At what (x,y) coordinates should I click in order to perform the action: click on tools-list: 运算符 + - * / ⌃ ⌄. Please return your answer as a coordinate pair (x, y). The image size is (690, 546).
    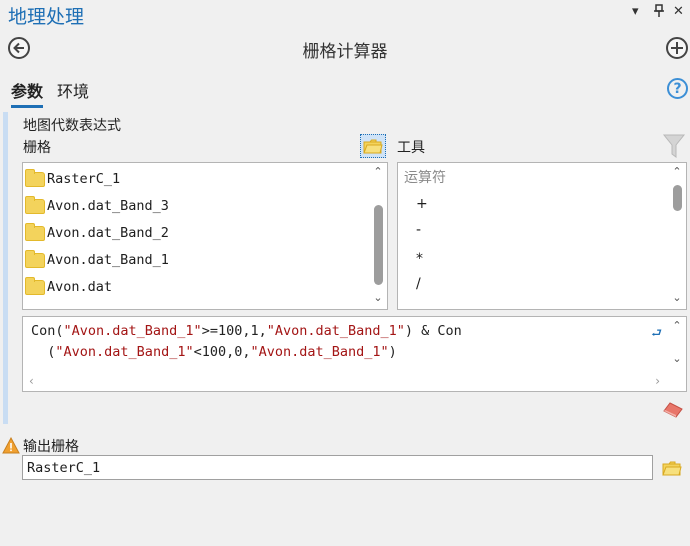
    Looking at the image, I should click on (542, 236).